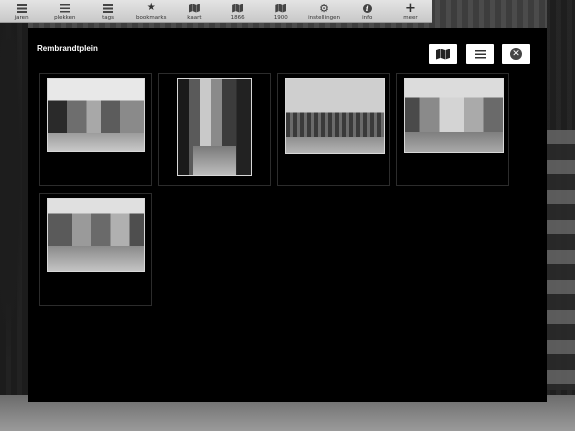 Image resolution: width=575 pixels, height=431 pixels. Describe the element at coordinates (367, 8) in the screenshot. I see `info-icon: i` at that location.